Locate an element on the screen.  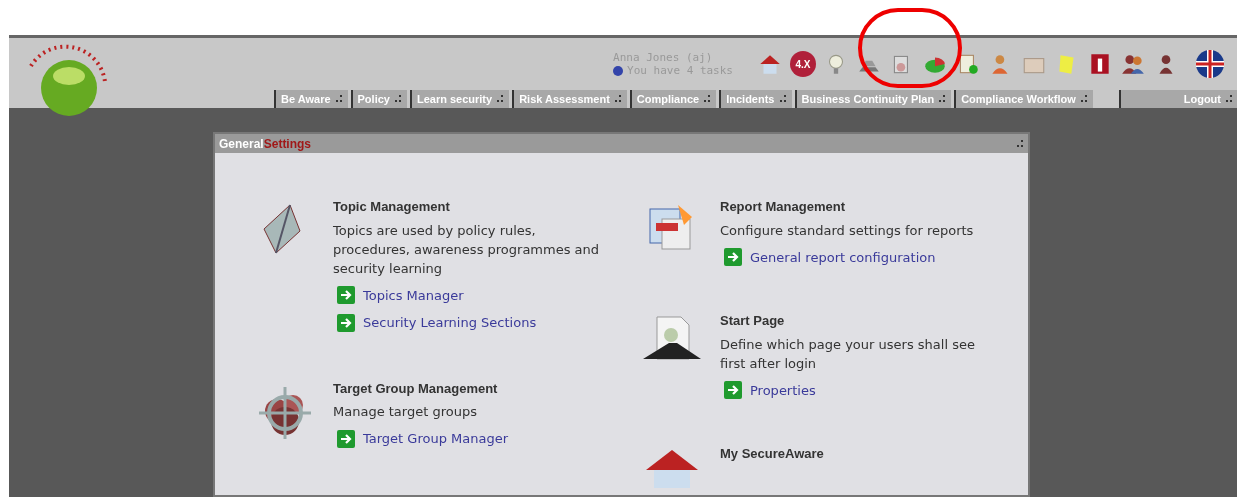
section-description: Define which page your users shall see first after login is located at coordinates (848, 354).